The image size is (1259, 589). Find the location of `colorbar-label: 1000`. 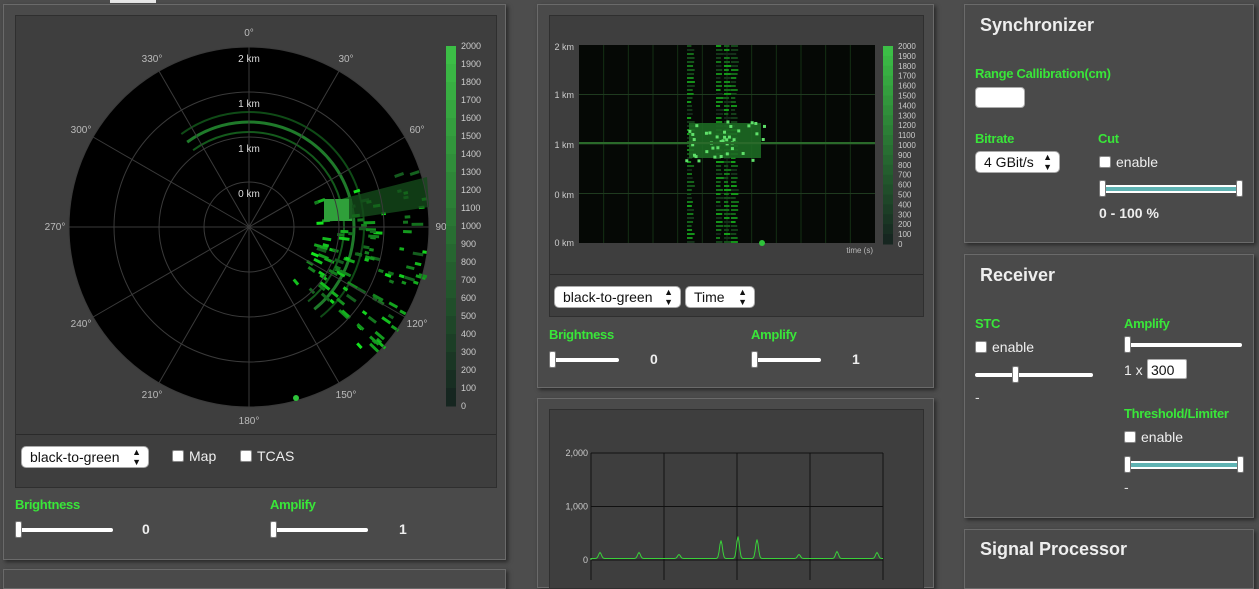

colorbar-label: 1000 is located at coordinates (471, 226).